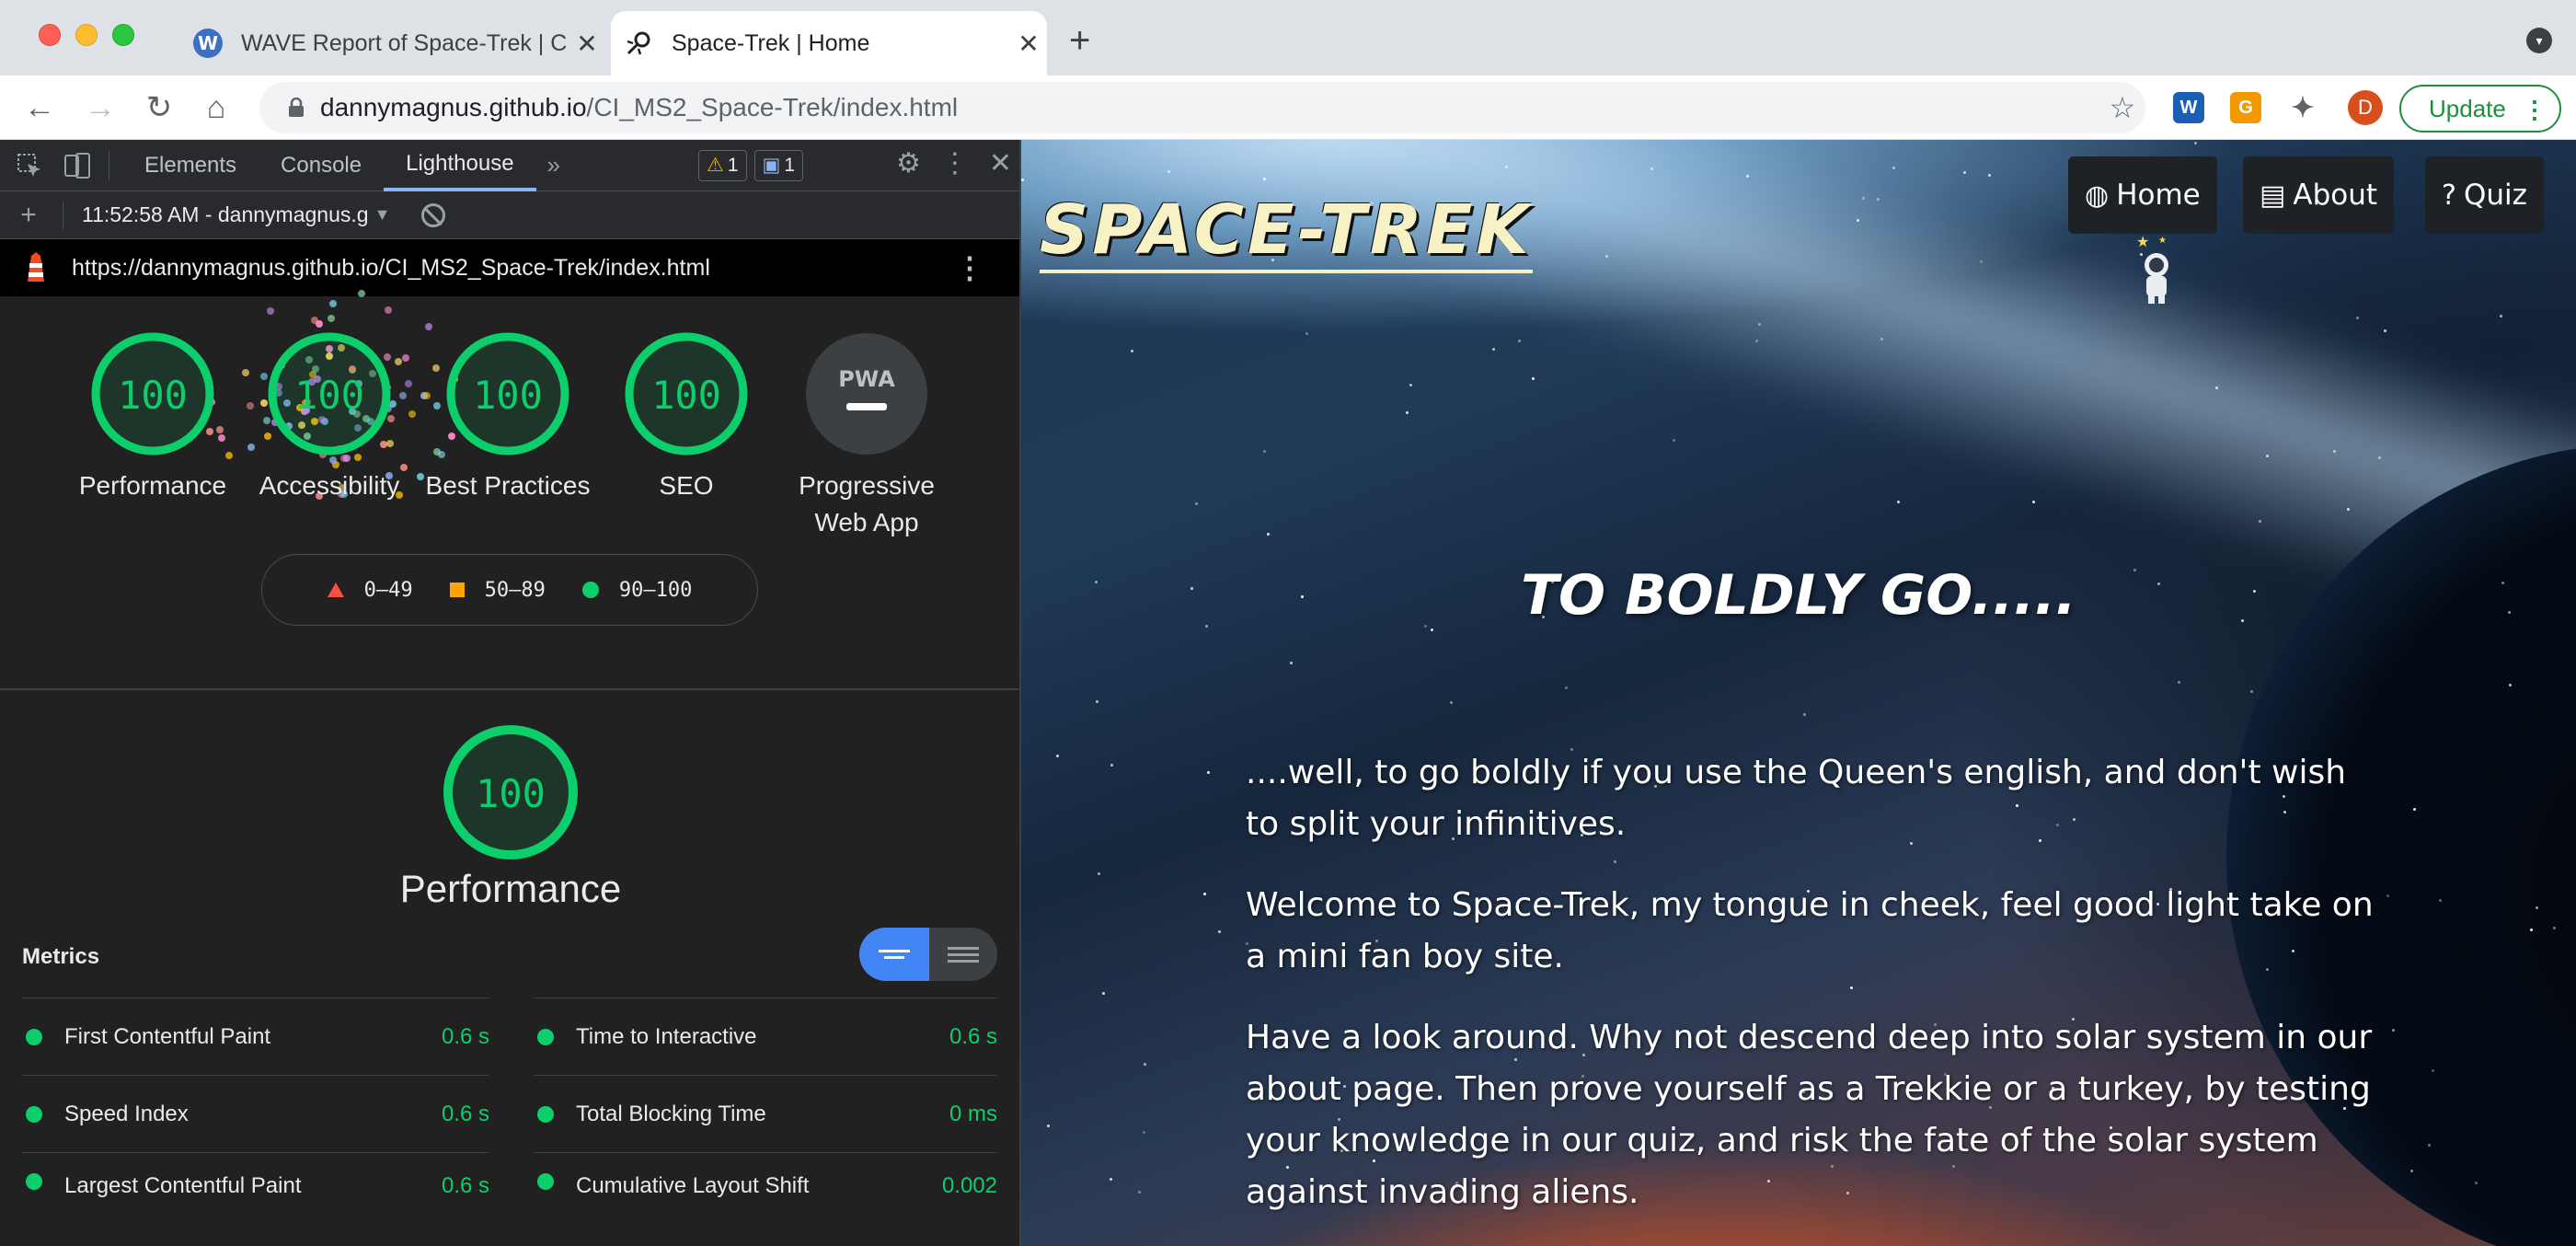 This screenshot has width=2576, height=1246. Describe the element at coordinates (50, 35) in the screenshot. I see `close-window-button` at that location.